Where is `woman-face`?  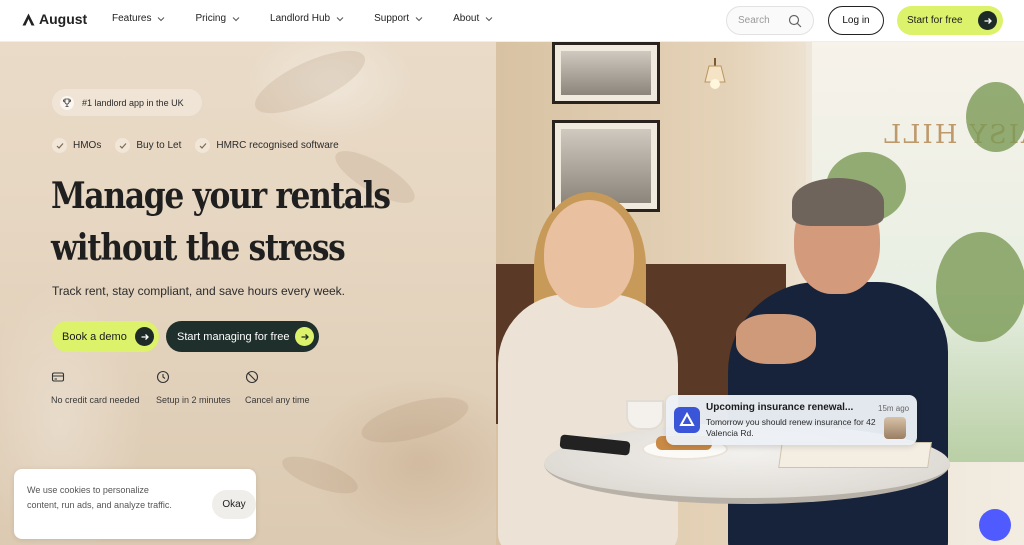
woman-face is located at coordinates (589, 254).